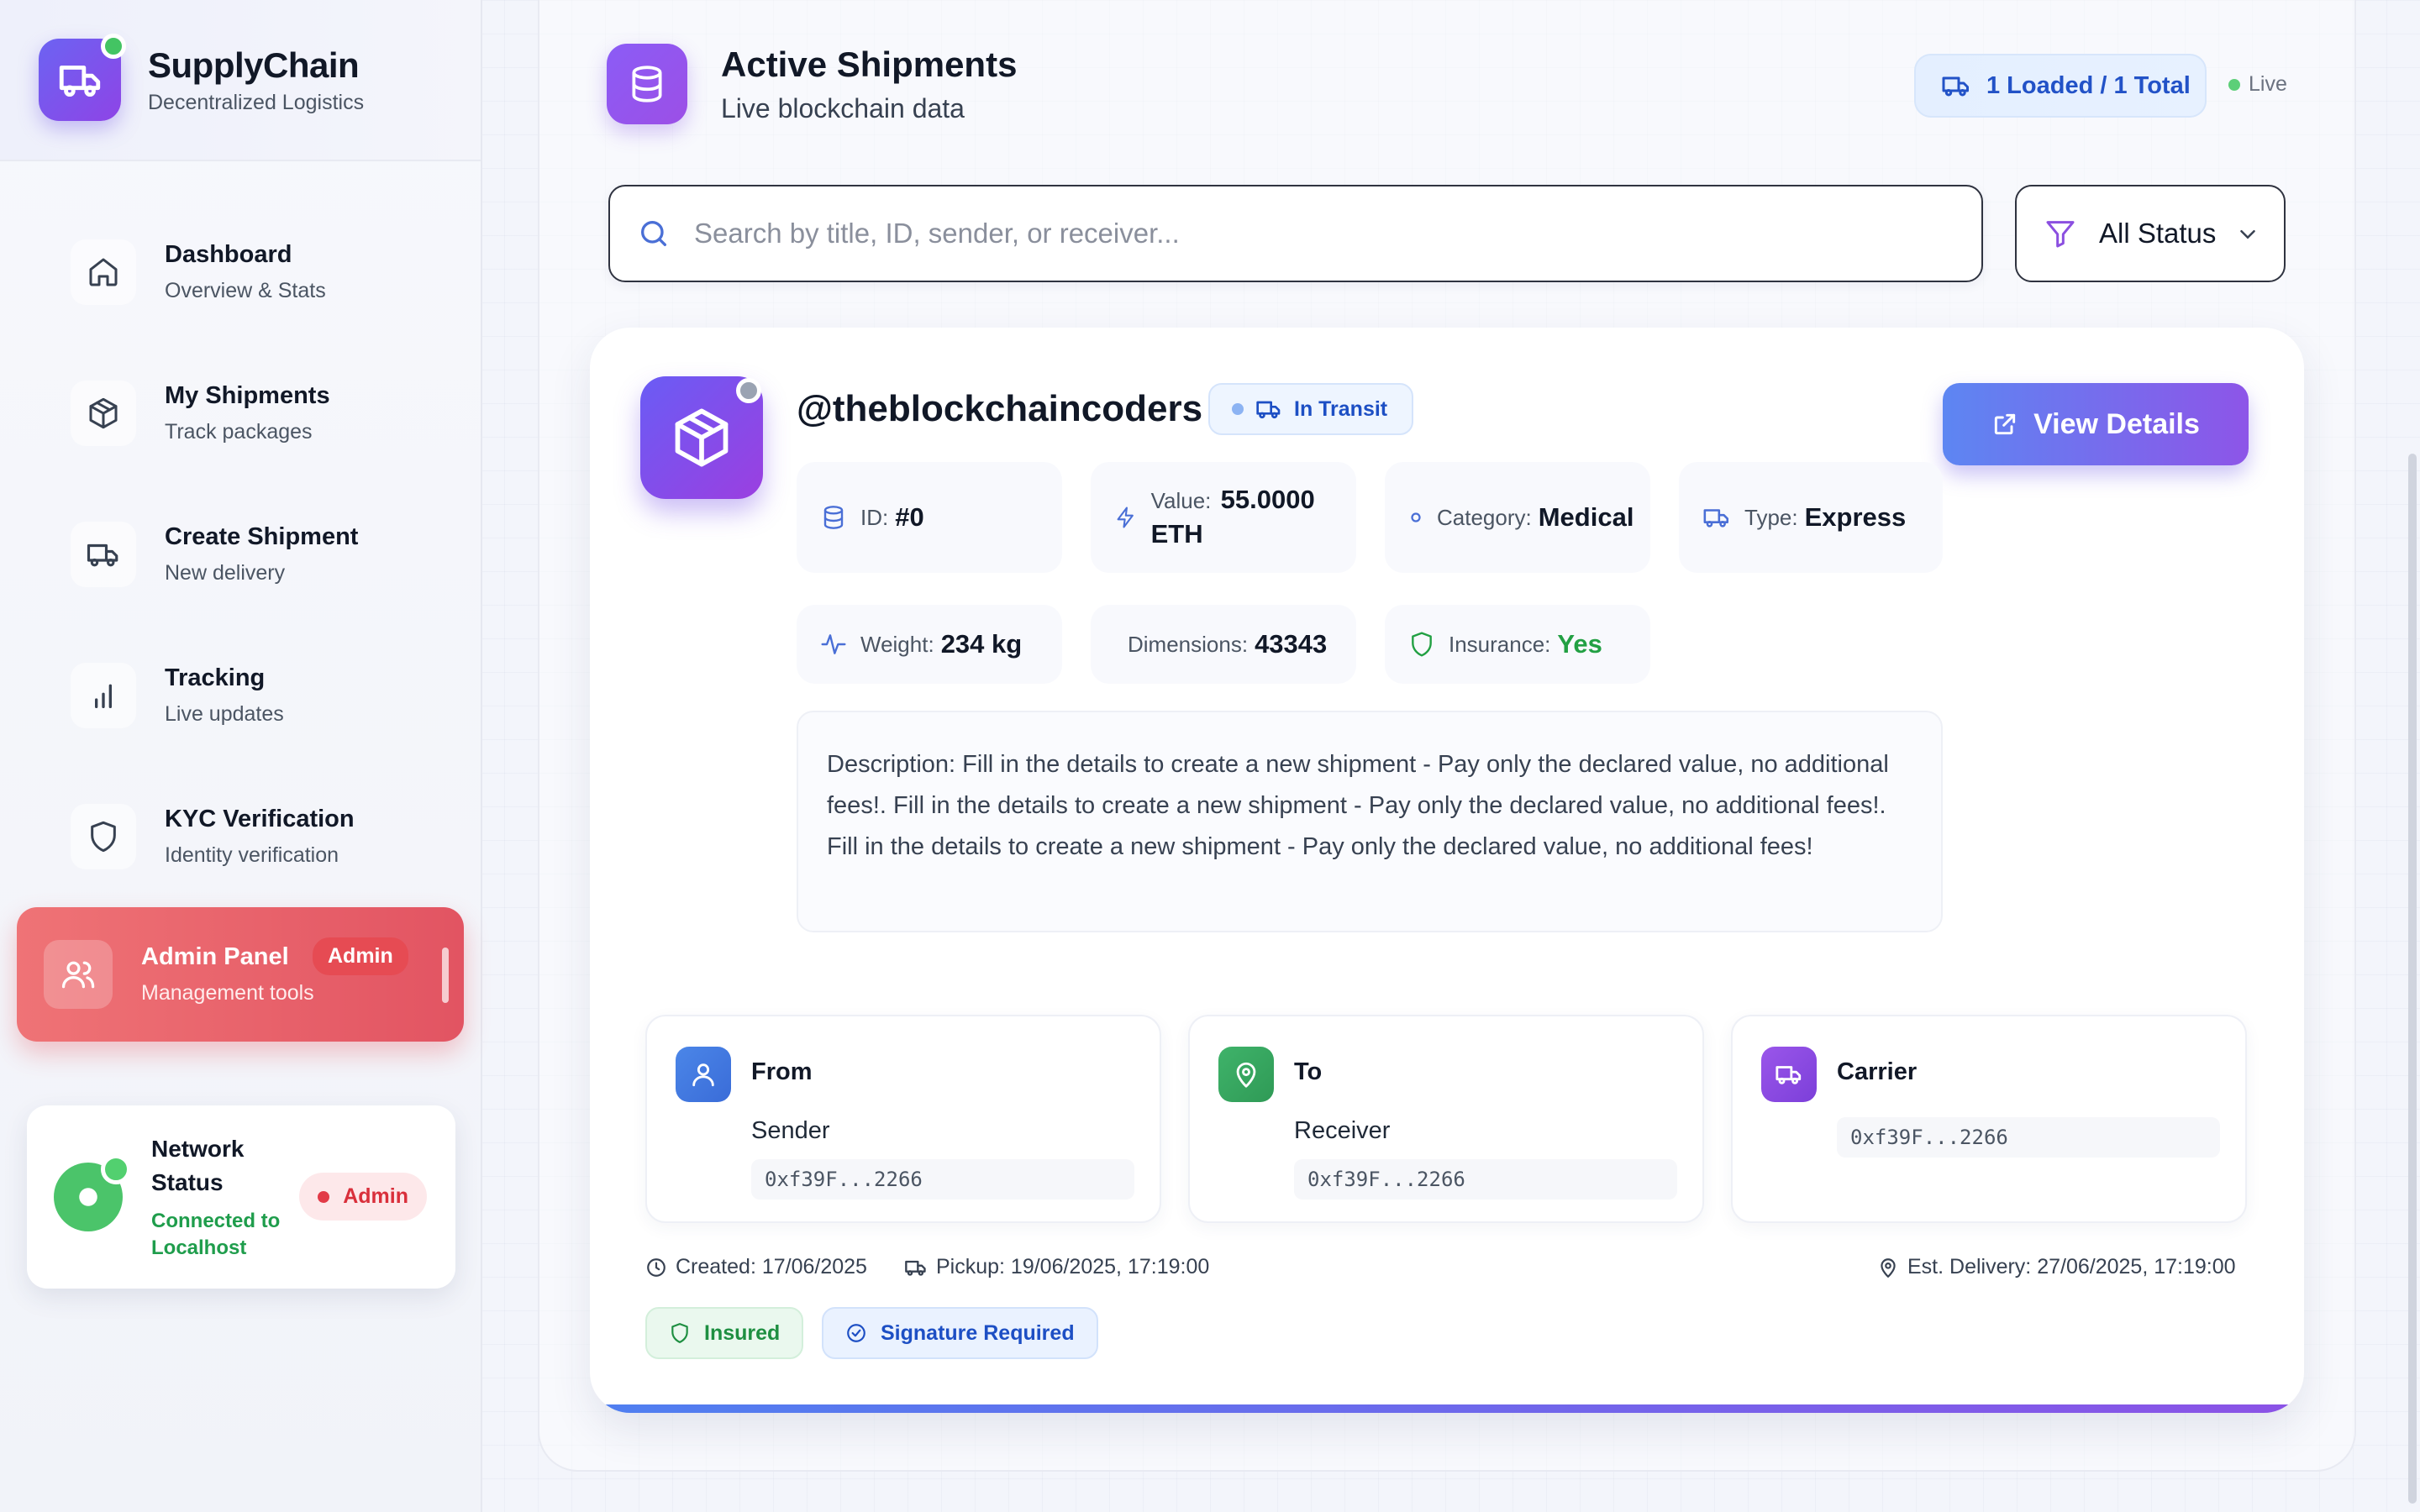  Describe the element at coordinates (240, 836) in the screenshot. I see `sidebar-item-kyc-verification: KYC Verification Identity verification` at that location.